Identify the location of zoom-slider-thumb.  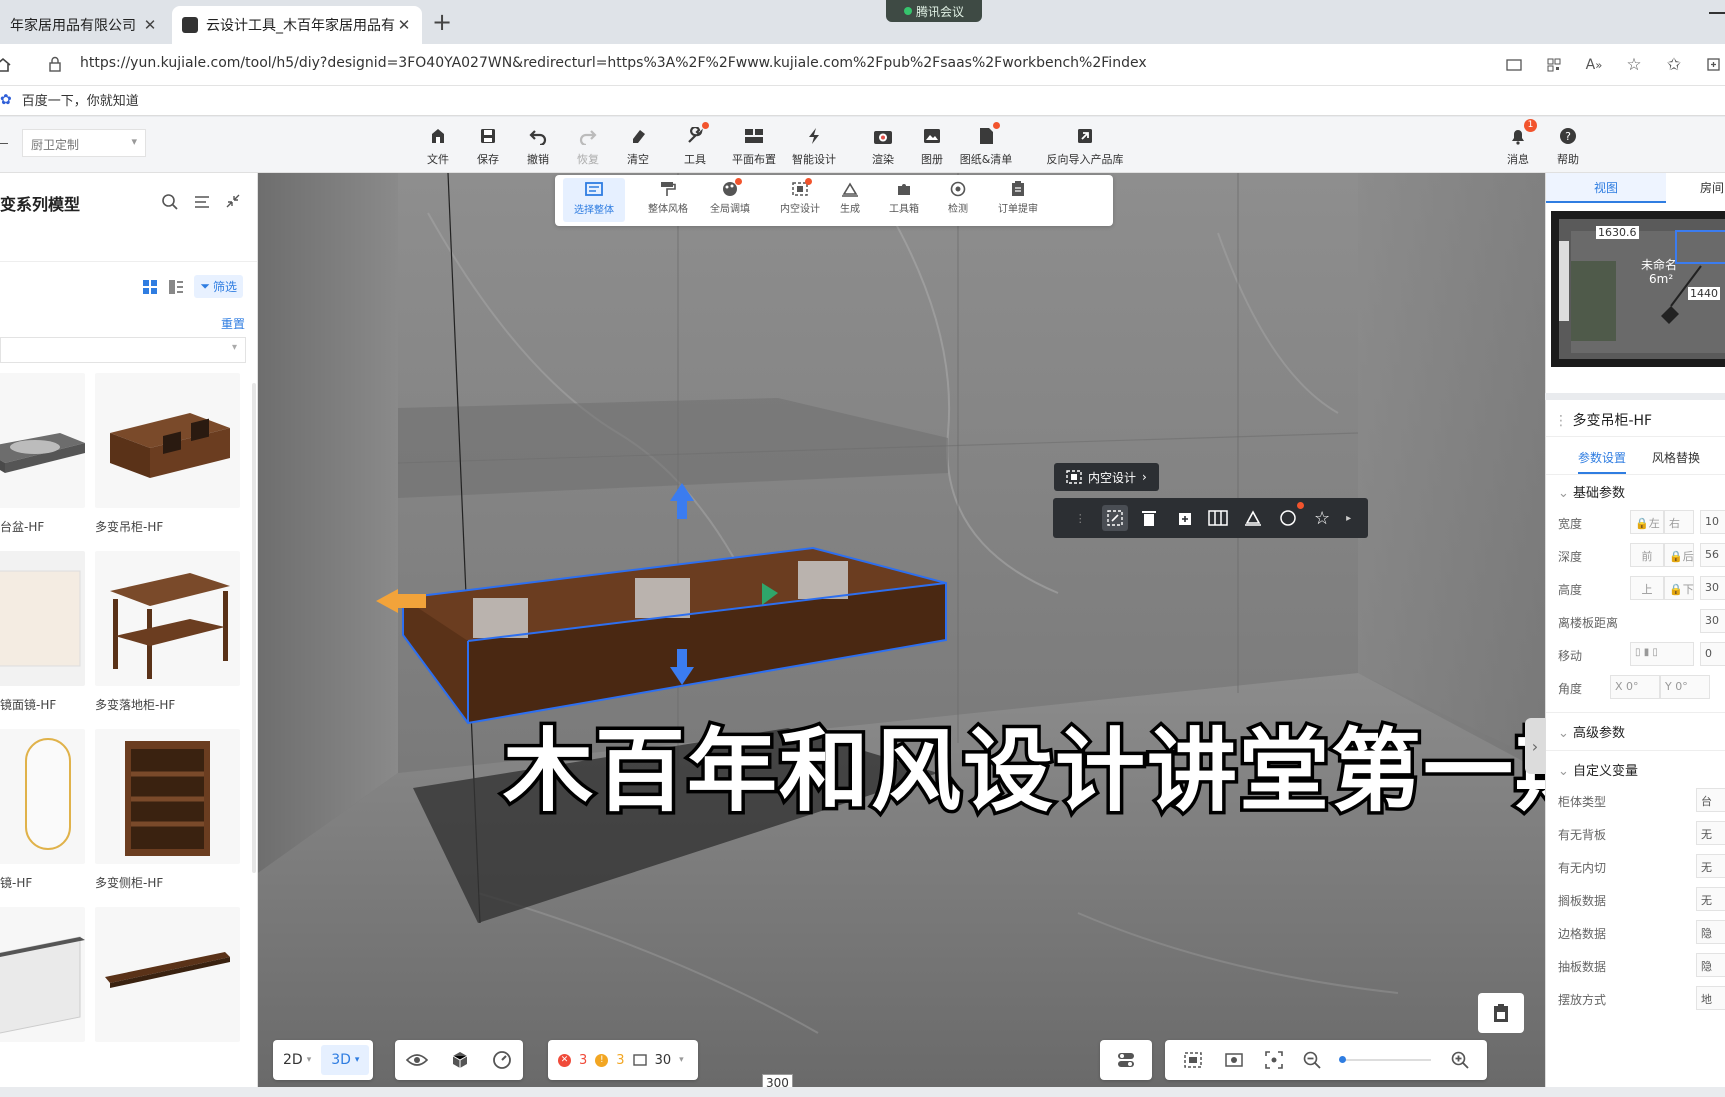
(1342, 1059).